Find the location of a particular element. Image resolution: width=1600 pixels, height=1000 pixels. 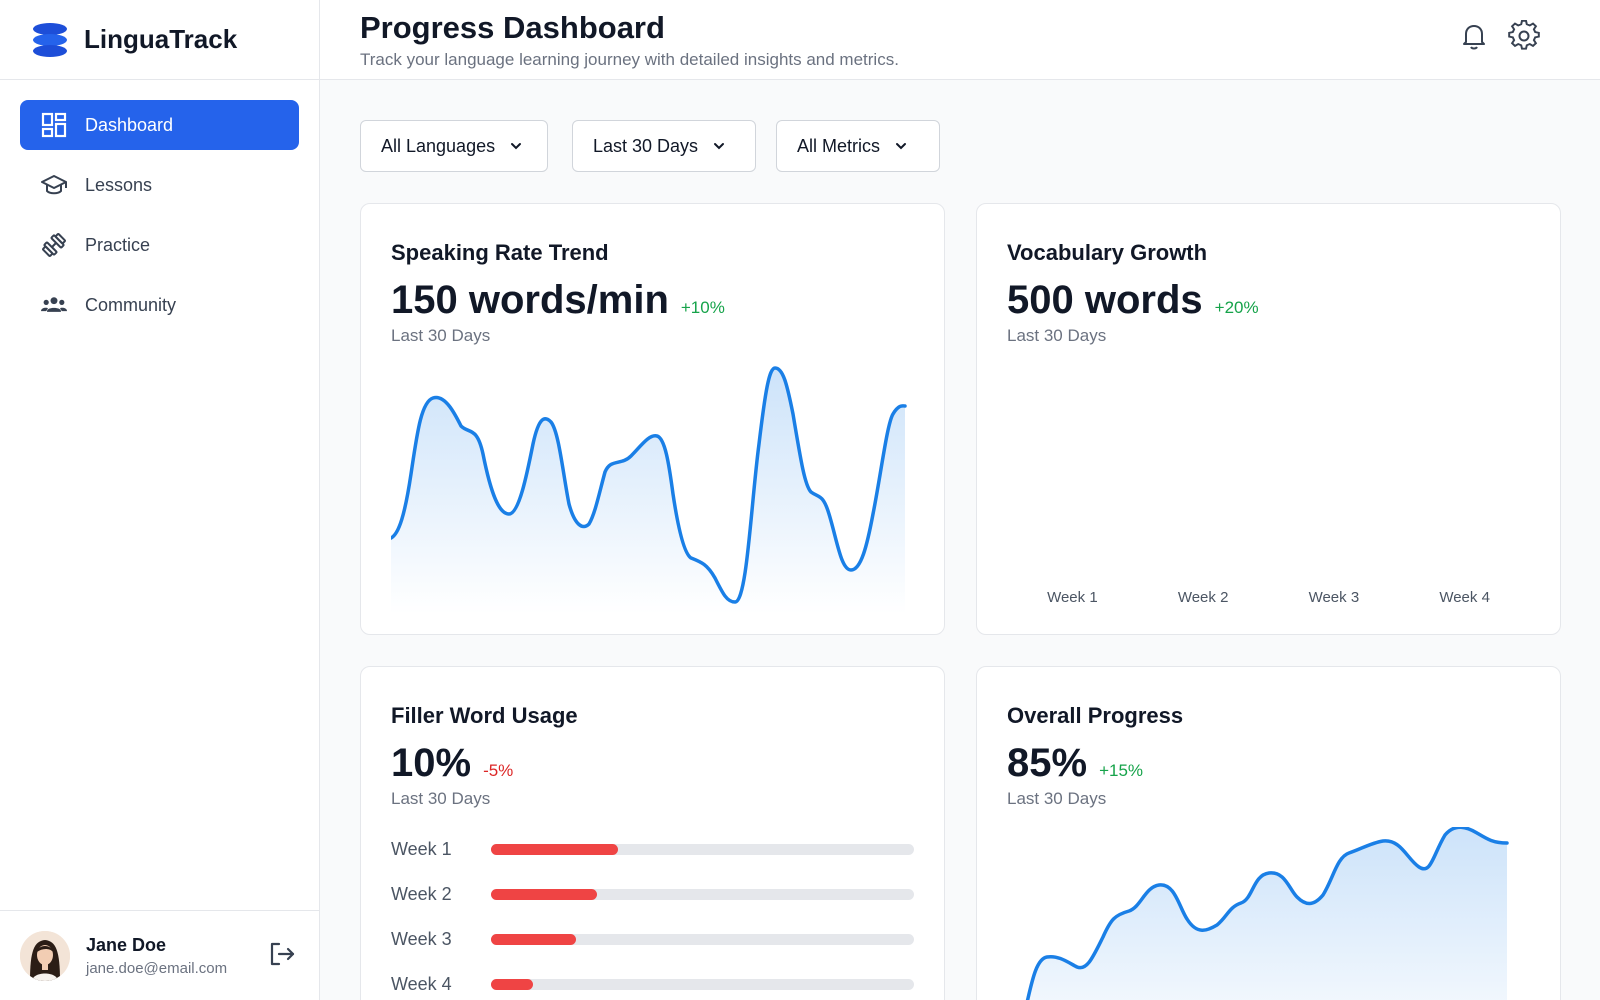

logout-icon is located at coordinates (282, 954).